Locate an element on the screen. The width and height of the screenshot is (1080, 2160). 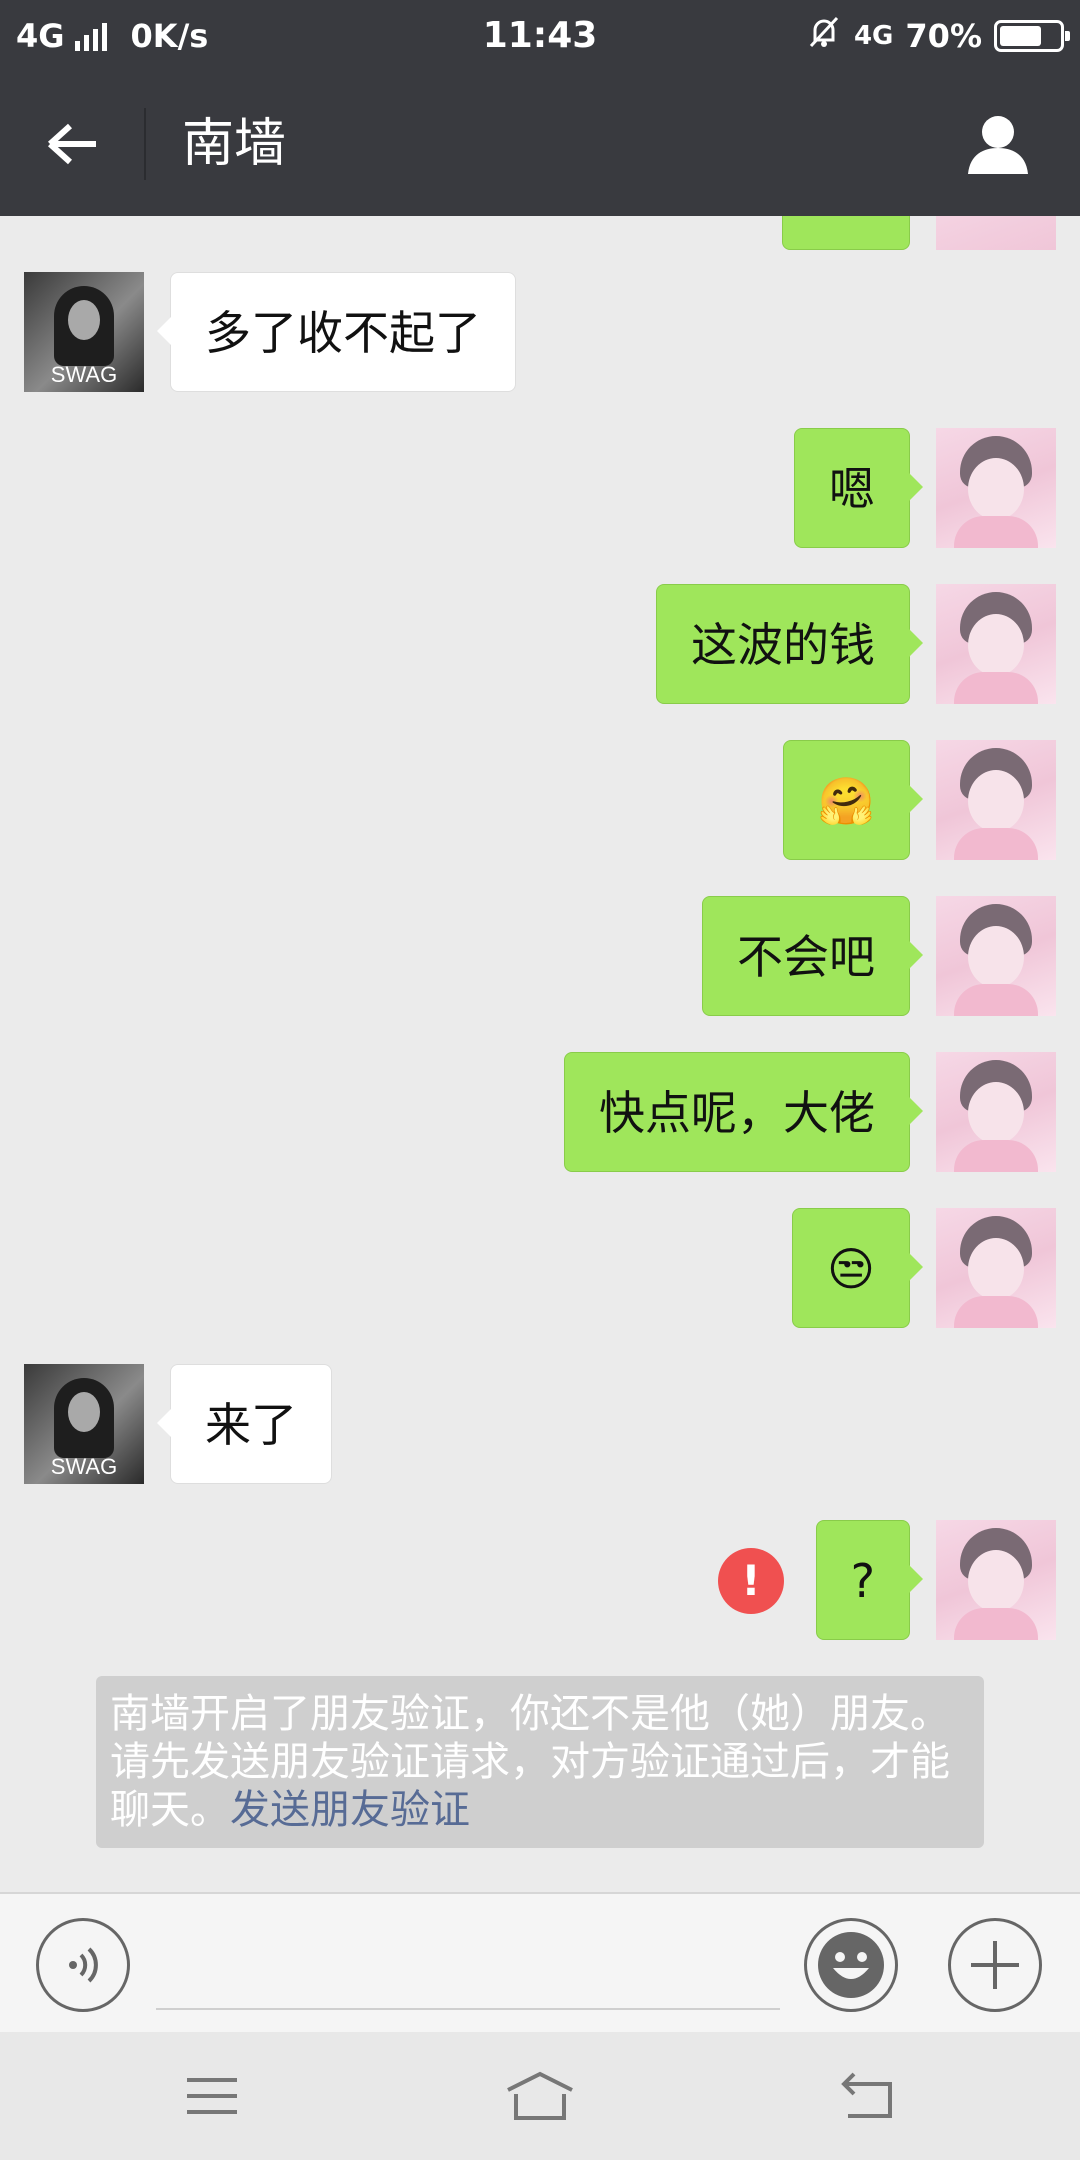
message-bubble: 嗯 is located at coordinates (858, 488).